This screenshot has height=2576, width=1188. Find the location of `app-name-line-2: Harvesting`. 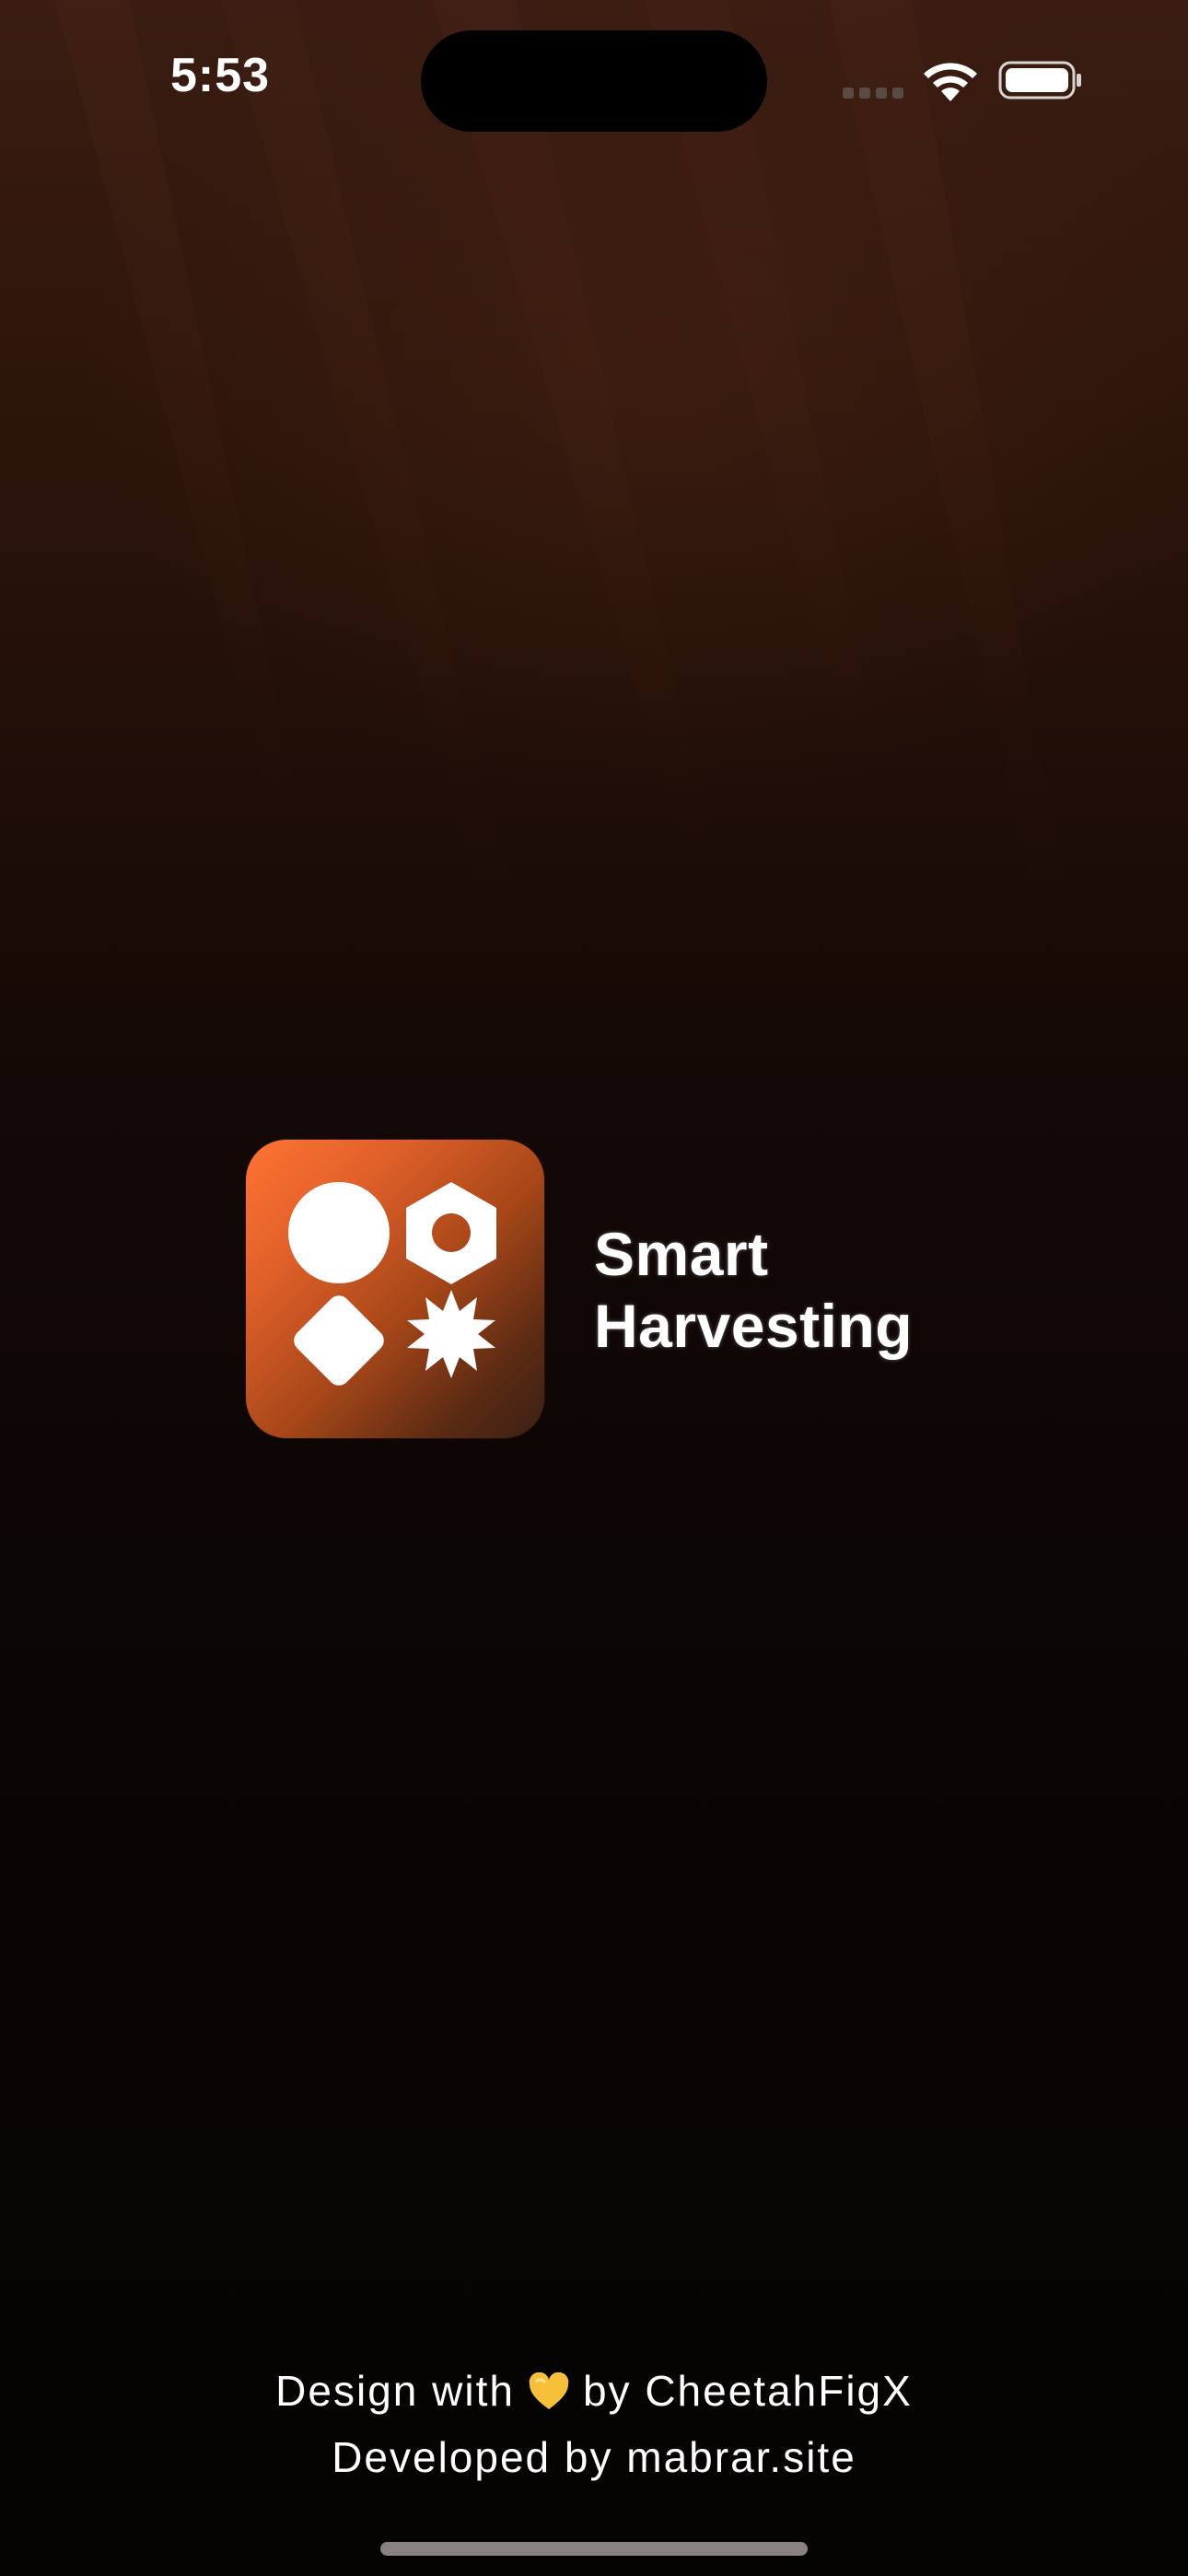

app-name-line-2: Harvesting is located at coordinates (754, 1326).